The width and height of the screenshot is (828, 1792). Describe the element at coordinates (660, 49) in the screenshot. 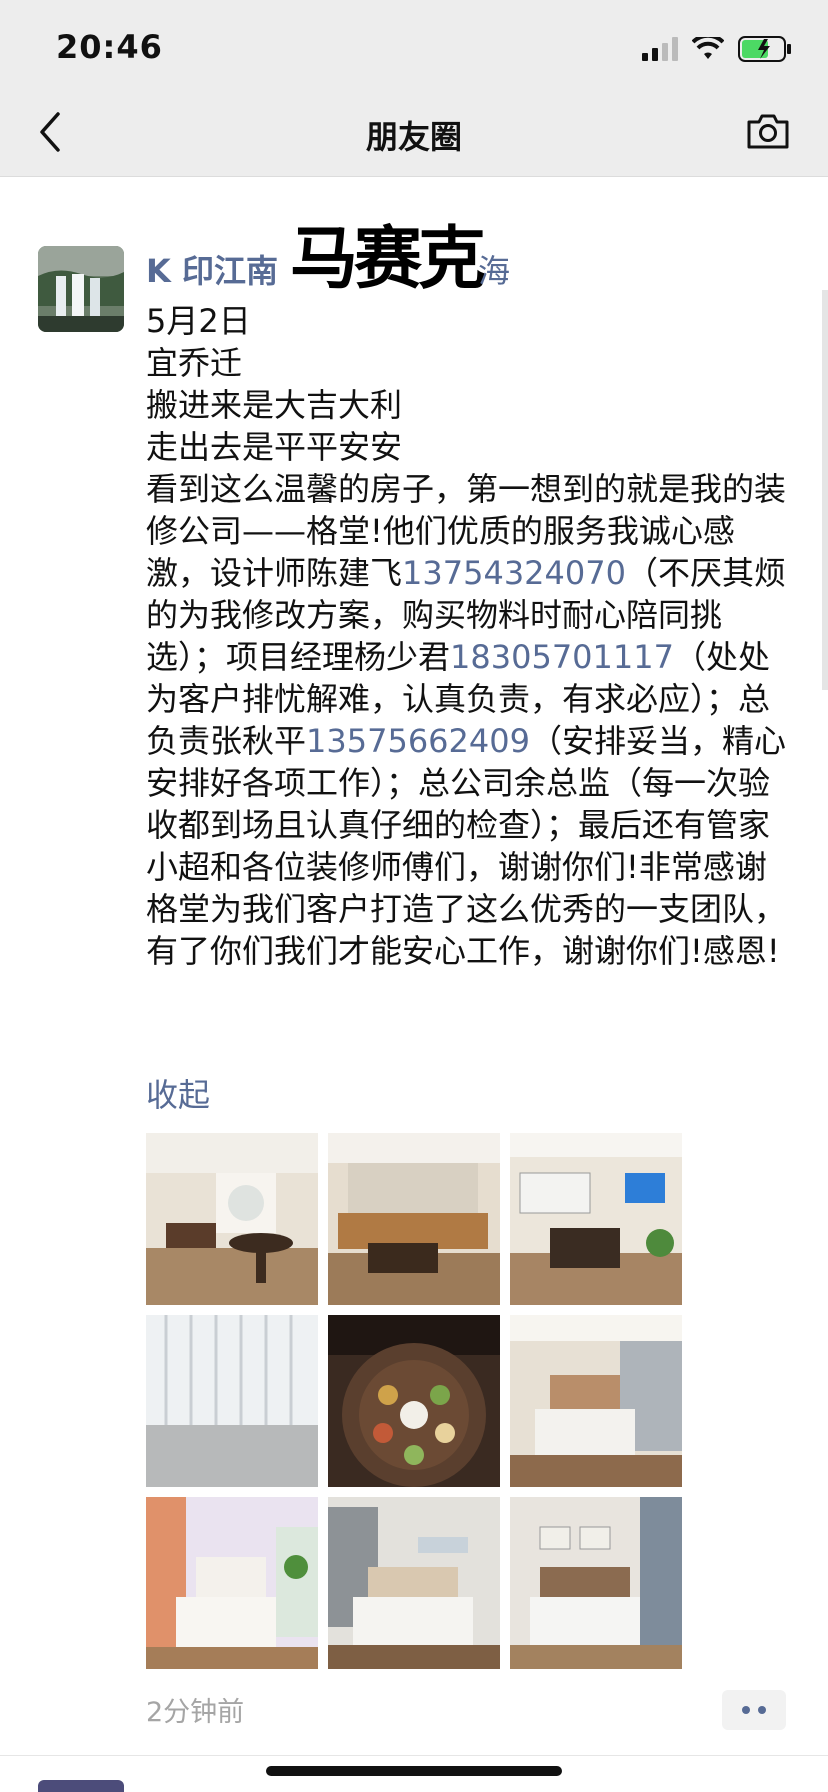

I see `signal-icon` at that location.